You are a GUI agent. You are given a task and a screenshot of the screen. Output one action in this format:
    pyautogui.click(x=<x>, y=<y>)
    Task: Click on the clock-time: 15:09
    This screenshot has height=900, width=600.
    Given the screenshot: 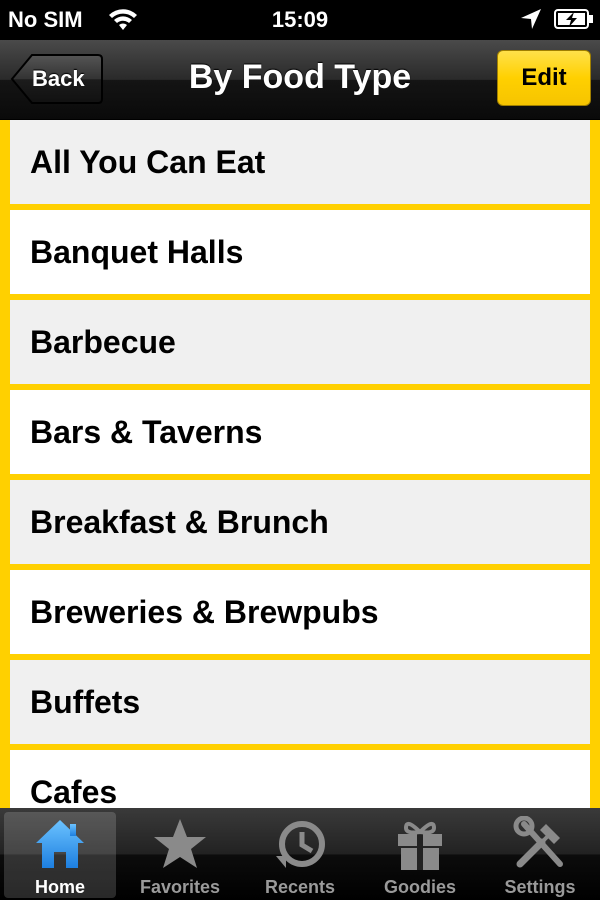 What is the action you would take?
    pyautogui.click(x=300, y=19)
    